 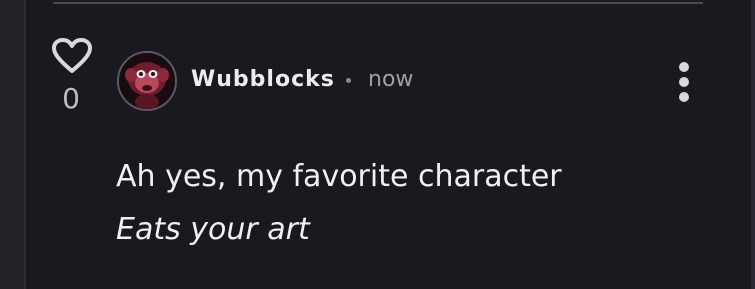 What do you see at coordinates (263, 79) in the screenshot?
I see `author-name: Wubblocks` at bounding box center [263, 79].